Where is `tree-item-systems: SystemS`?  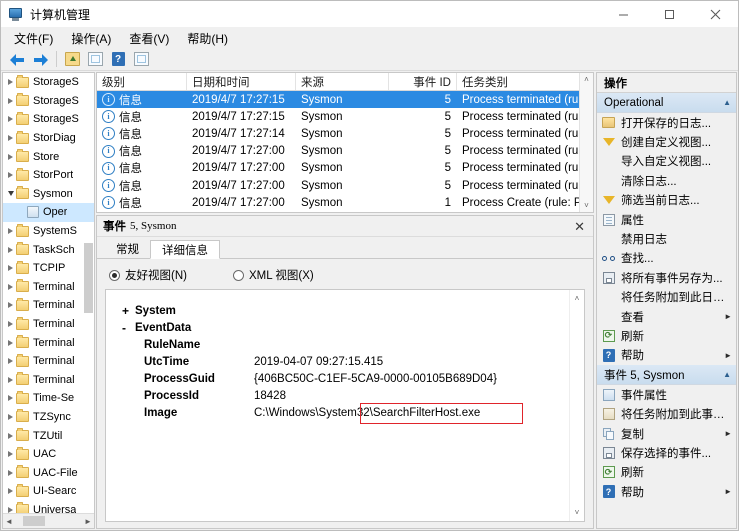 tree-item-systems: SystemS is located at coordinates (48, 231).